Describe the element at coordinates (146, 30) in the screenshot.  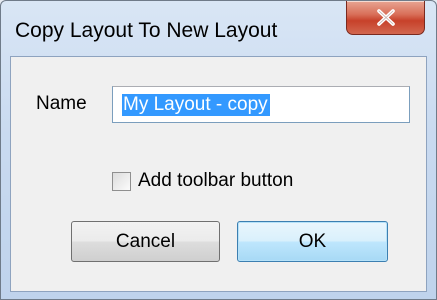
I see `dialog-title: Copy Layout To New Layout` at that location.